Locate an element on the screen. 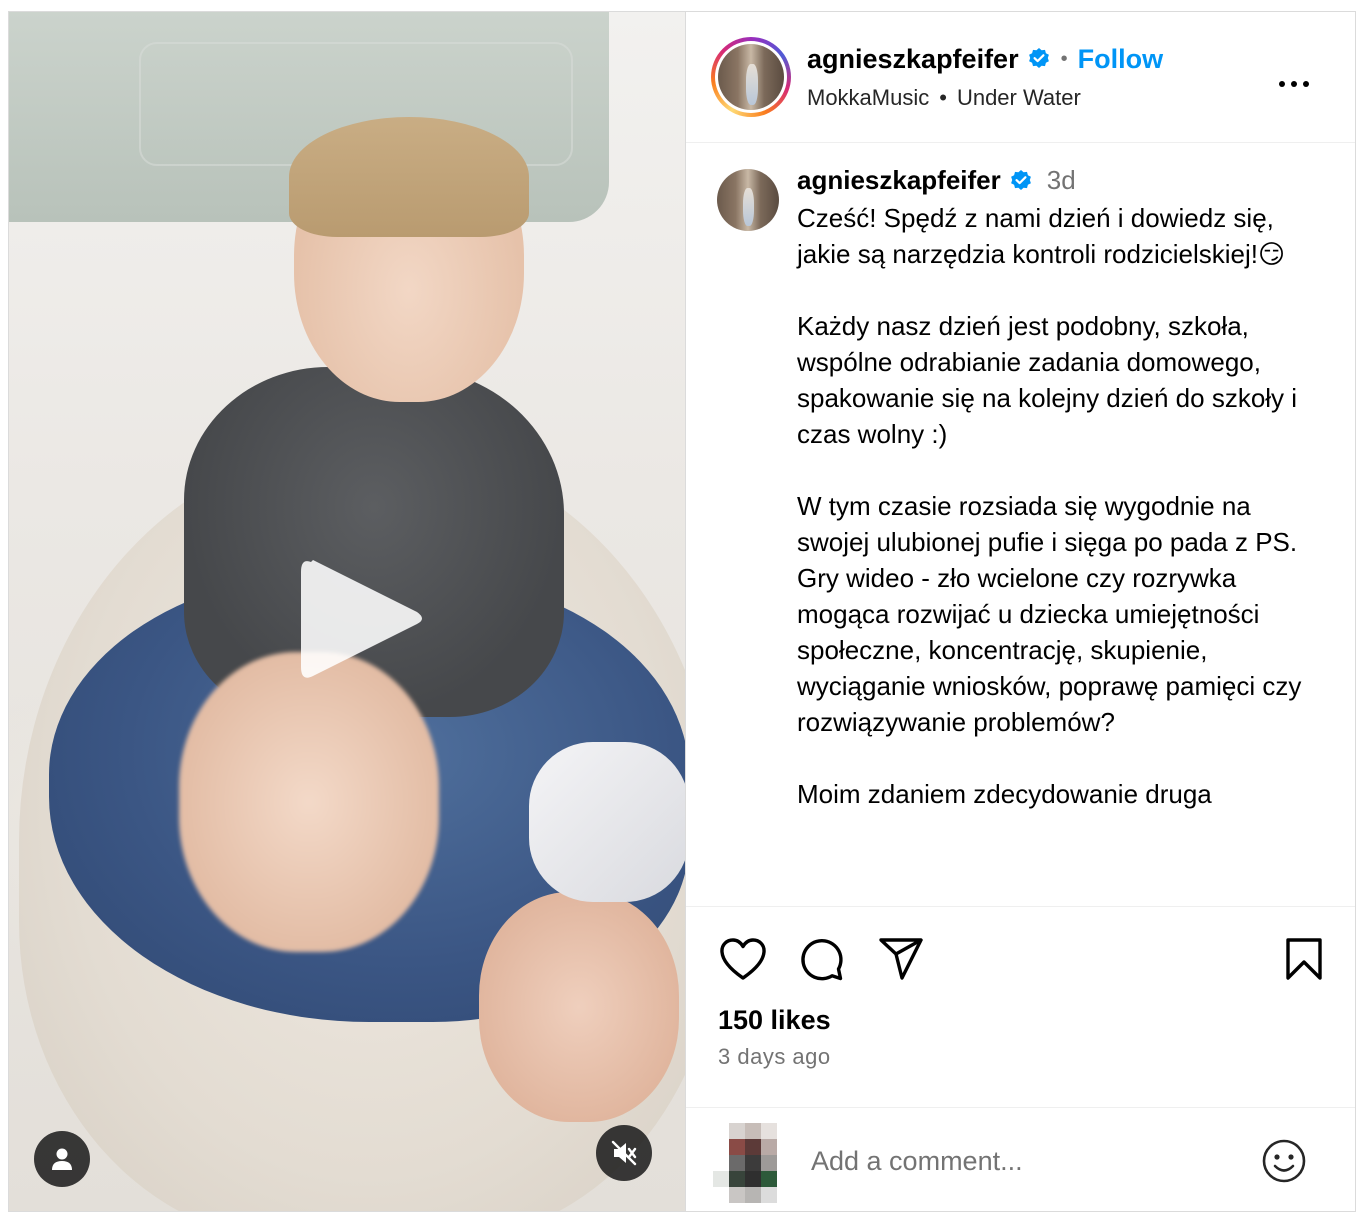  story-ring is located at coordinates (751, 77).